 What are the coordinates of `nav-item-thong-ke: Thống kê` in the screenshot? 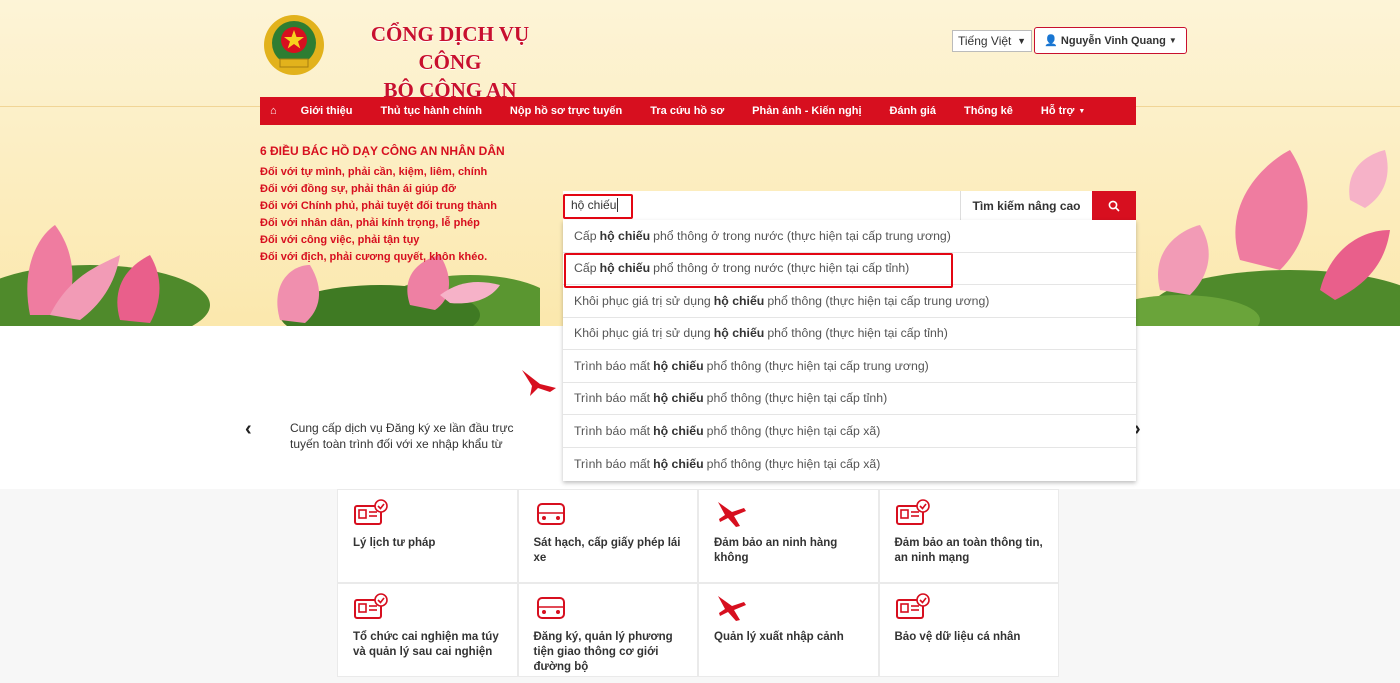 It's located at (988, 111).